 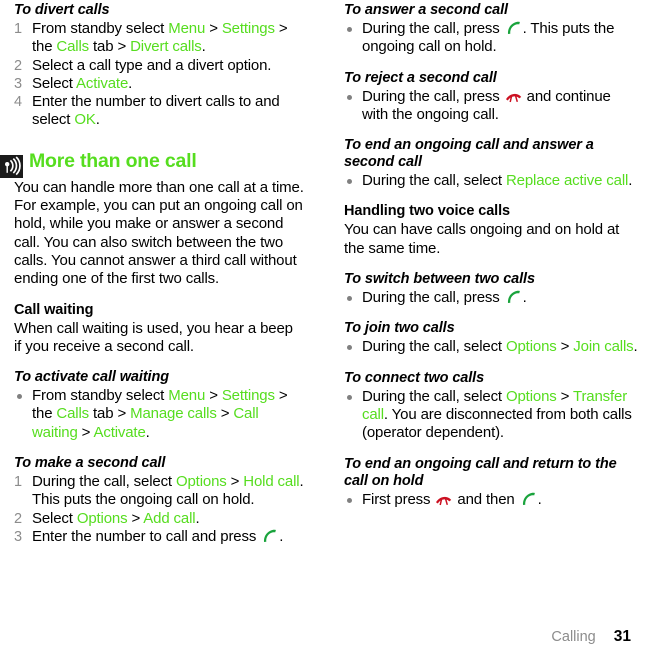 What do you see at coordinates (62, 10) in the screenshot?
I see `heading-to-divert-calls: To divert calls` at bounding box center [62, 10].